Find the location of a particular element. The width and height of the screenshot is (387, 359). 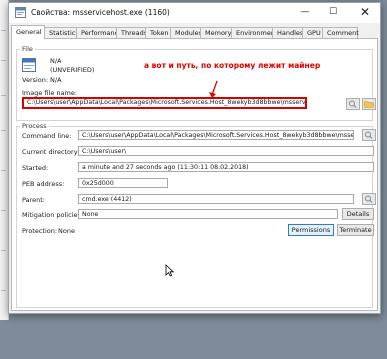

minimize-button: — is located at coordinates (305, 13).